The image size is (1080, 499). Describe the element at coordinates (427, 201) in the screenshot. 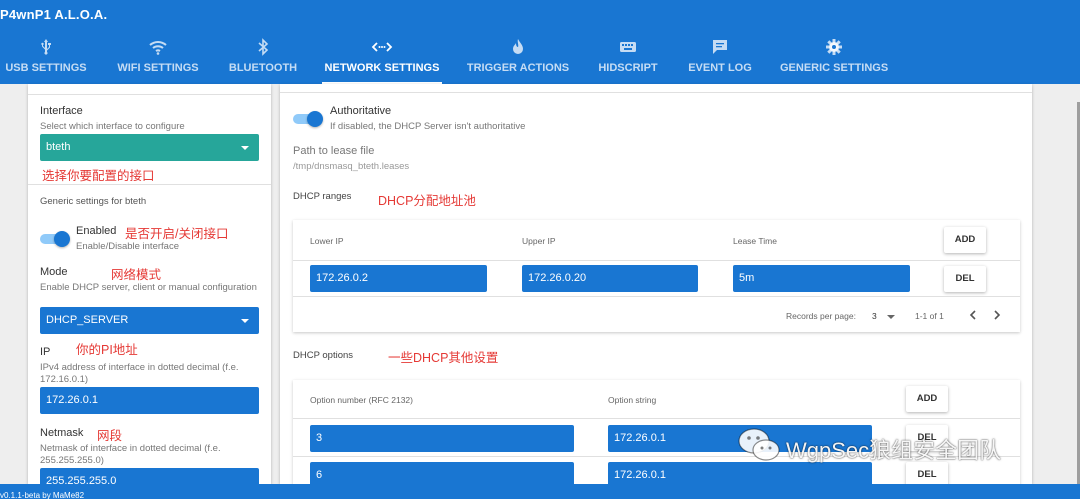

I see `dhcp-ranges-annotation: DHCP分配地址池` at that location.